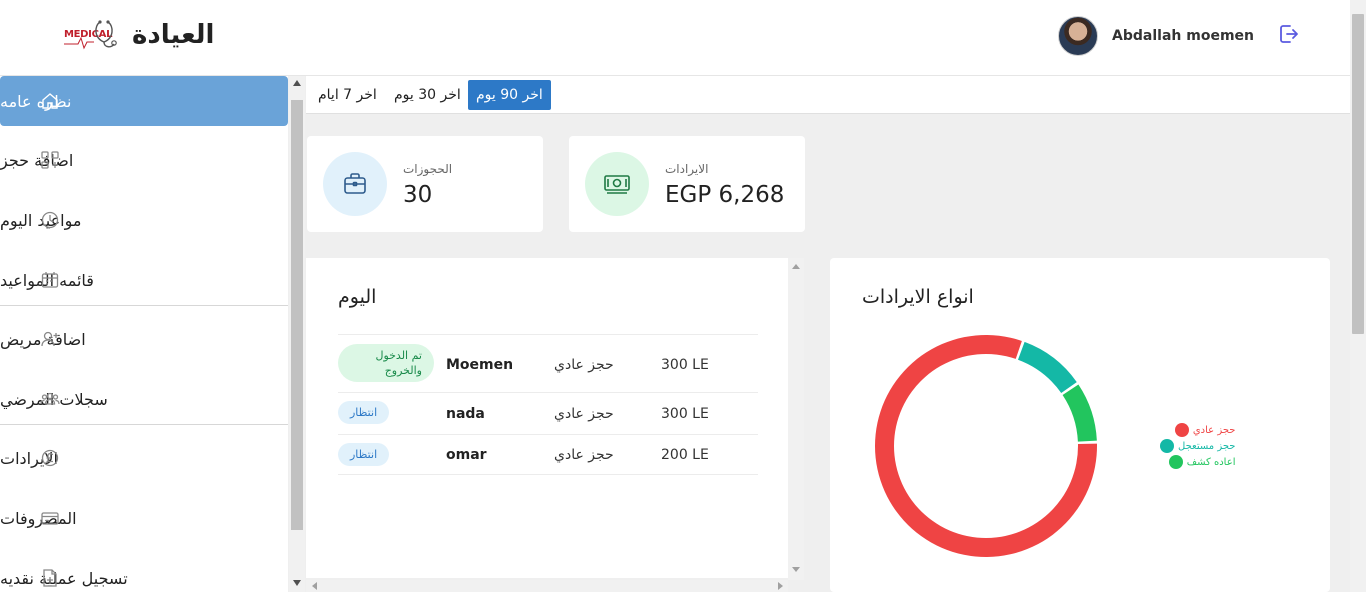 Image resolution: width=1366 pixels, height=592 pixels. Describe the element at coordinates (50, 458) in the screenshot. I see `pound-icon` at that location.